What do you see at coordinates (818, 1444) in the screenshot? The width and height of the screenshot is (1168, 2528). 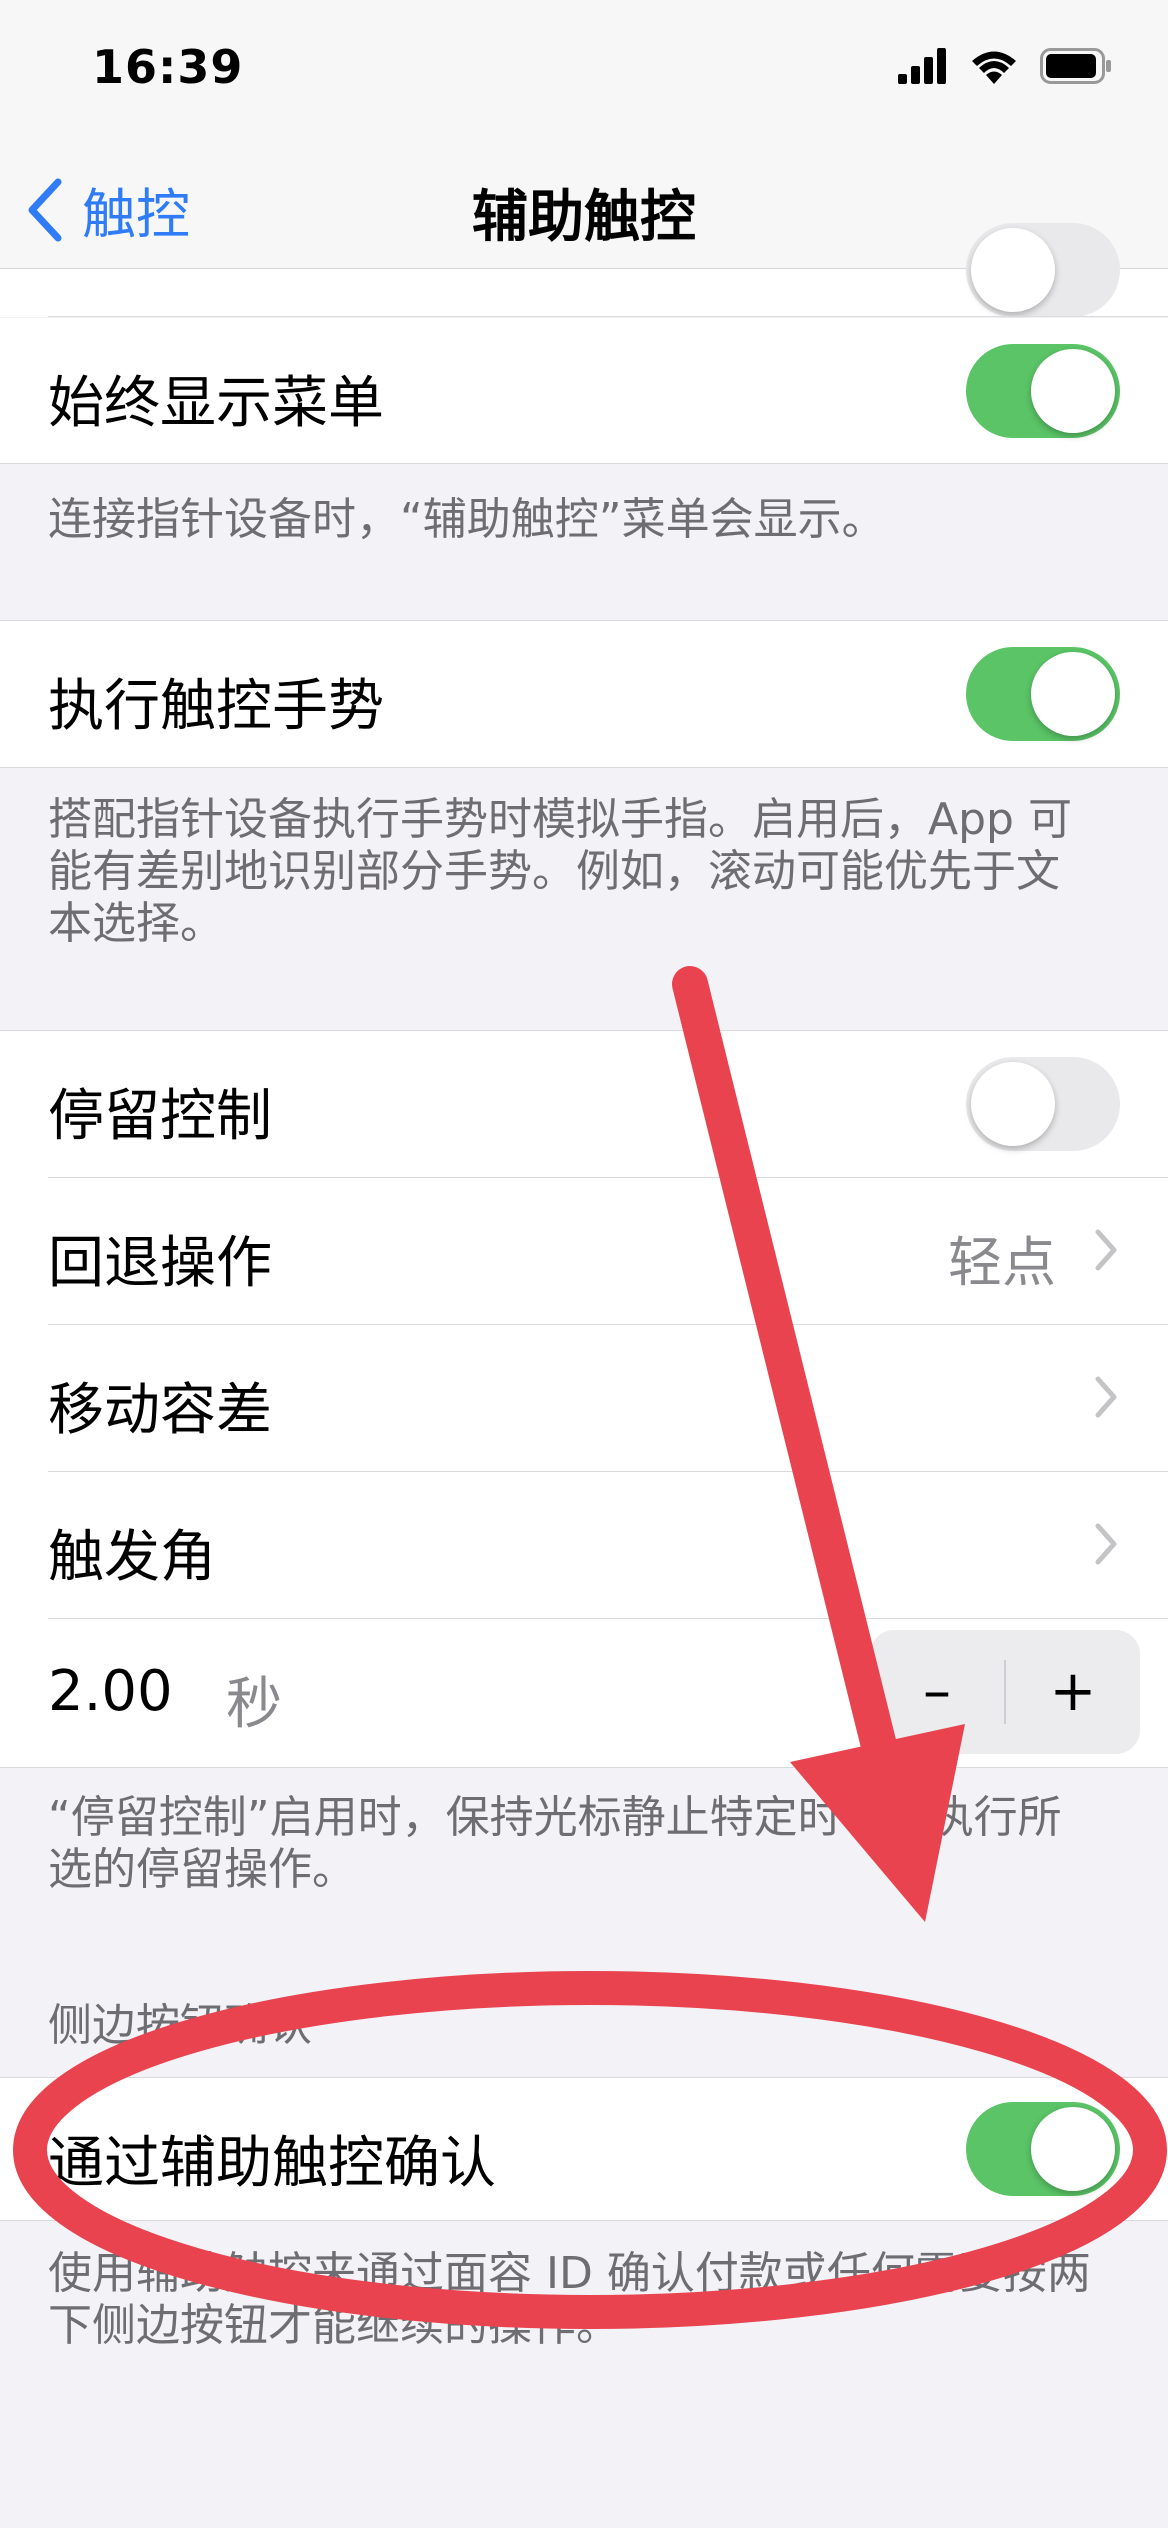 I see `annotation-arrow` at bounding box center [818, 1444].